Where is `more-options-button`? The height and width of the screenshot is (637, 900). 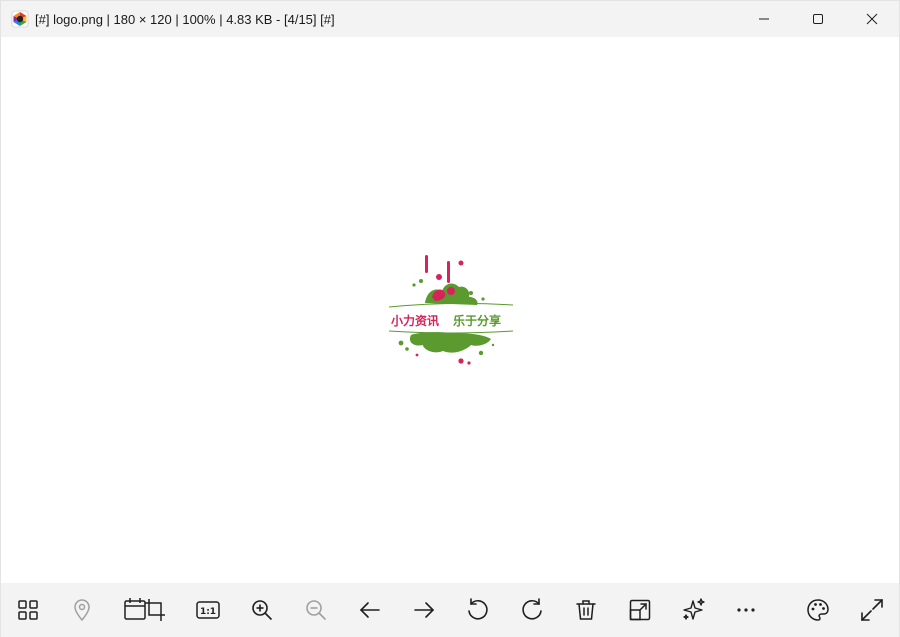
more-options-button is located at coordinates (746, 610).